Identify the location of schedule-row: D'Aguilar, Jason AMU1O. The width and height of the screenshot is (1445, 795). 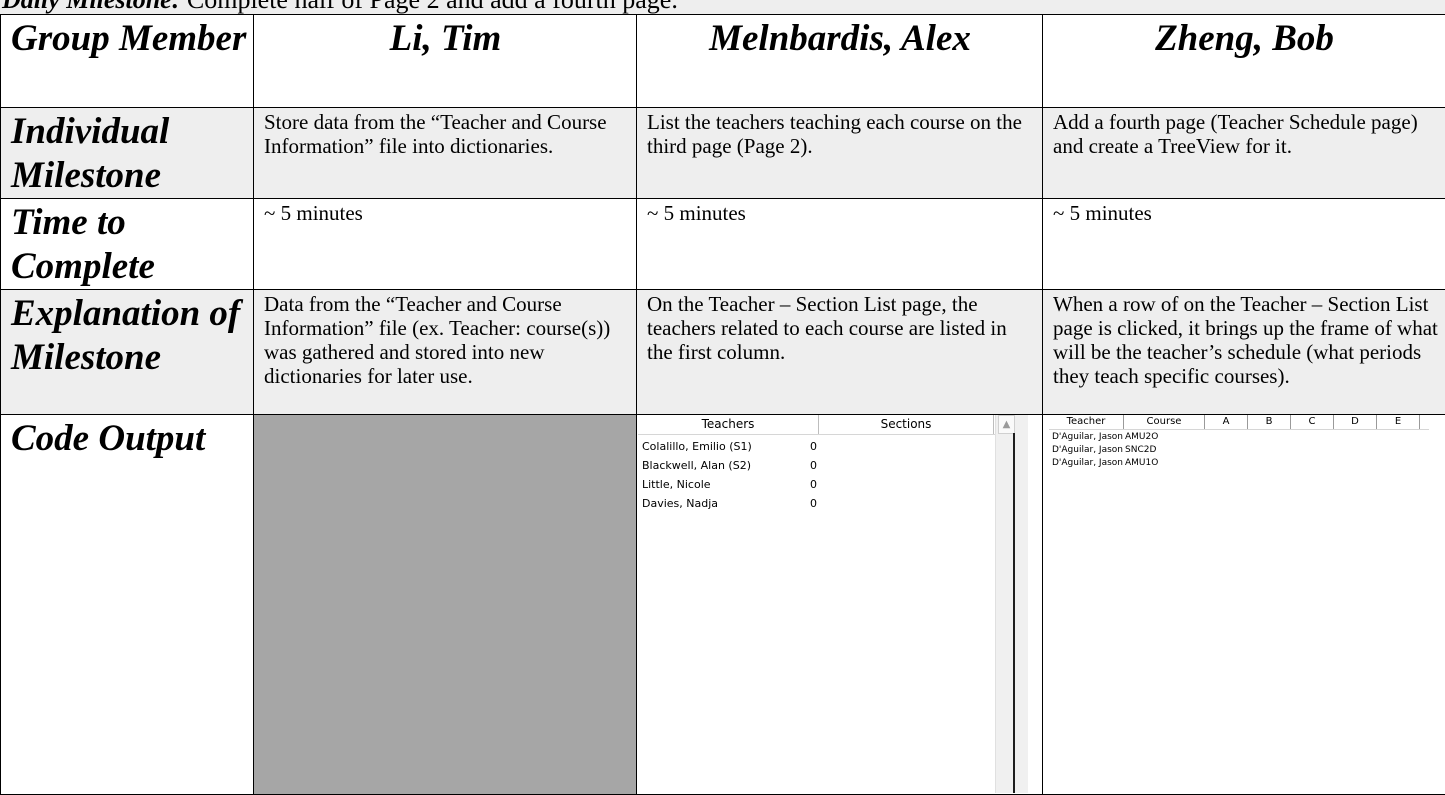
(1239, 463).